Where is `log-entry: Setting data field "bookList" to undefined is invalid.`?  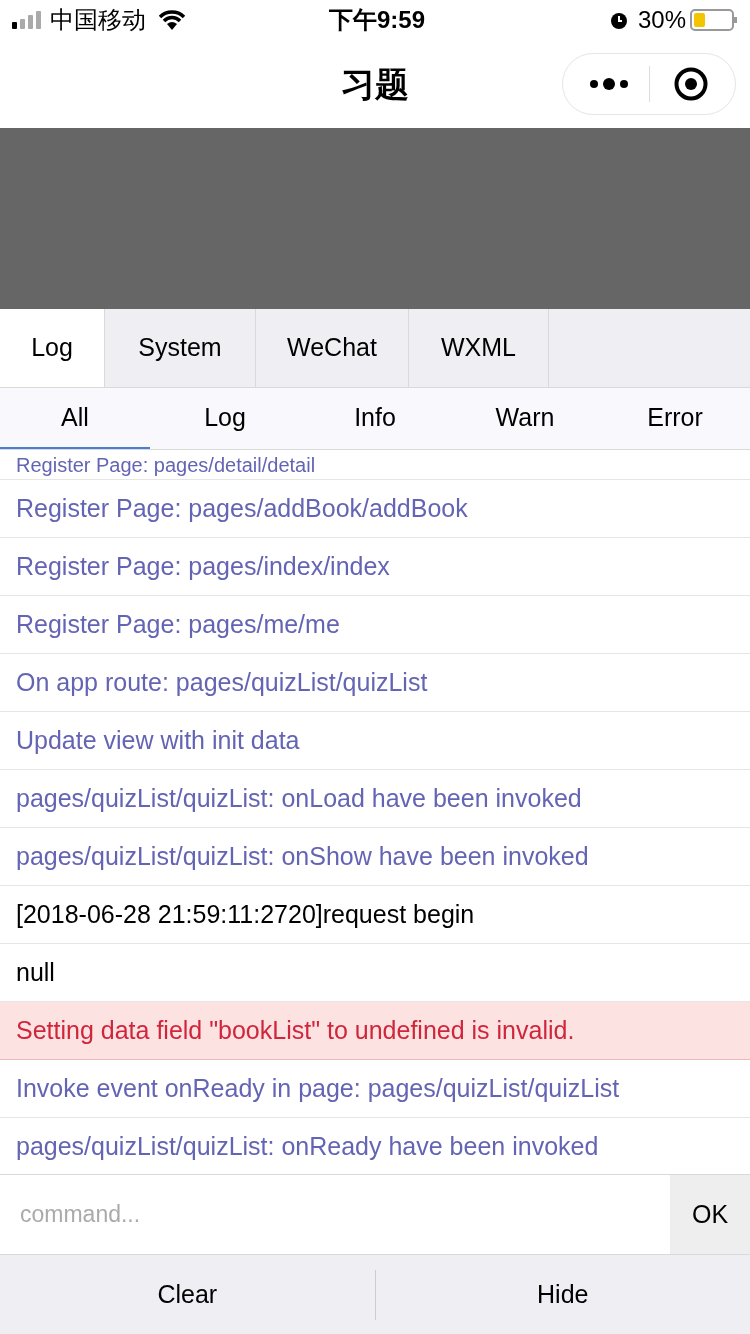 log-entry: Setting data field "bookList" to undefined is invalid. is located at coordinates (375, 1031).